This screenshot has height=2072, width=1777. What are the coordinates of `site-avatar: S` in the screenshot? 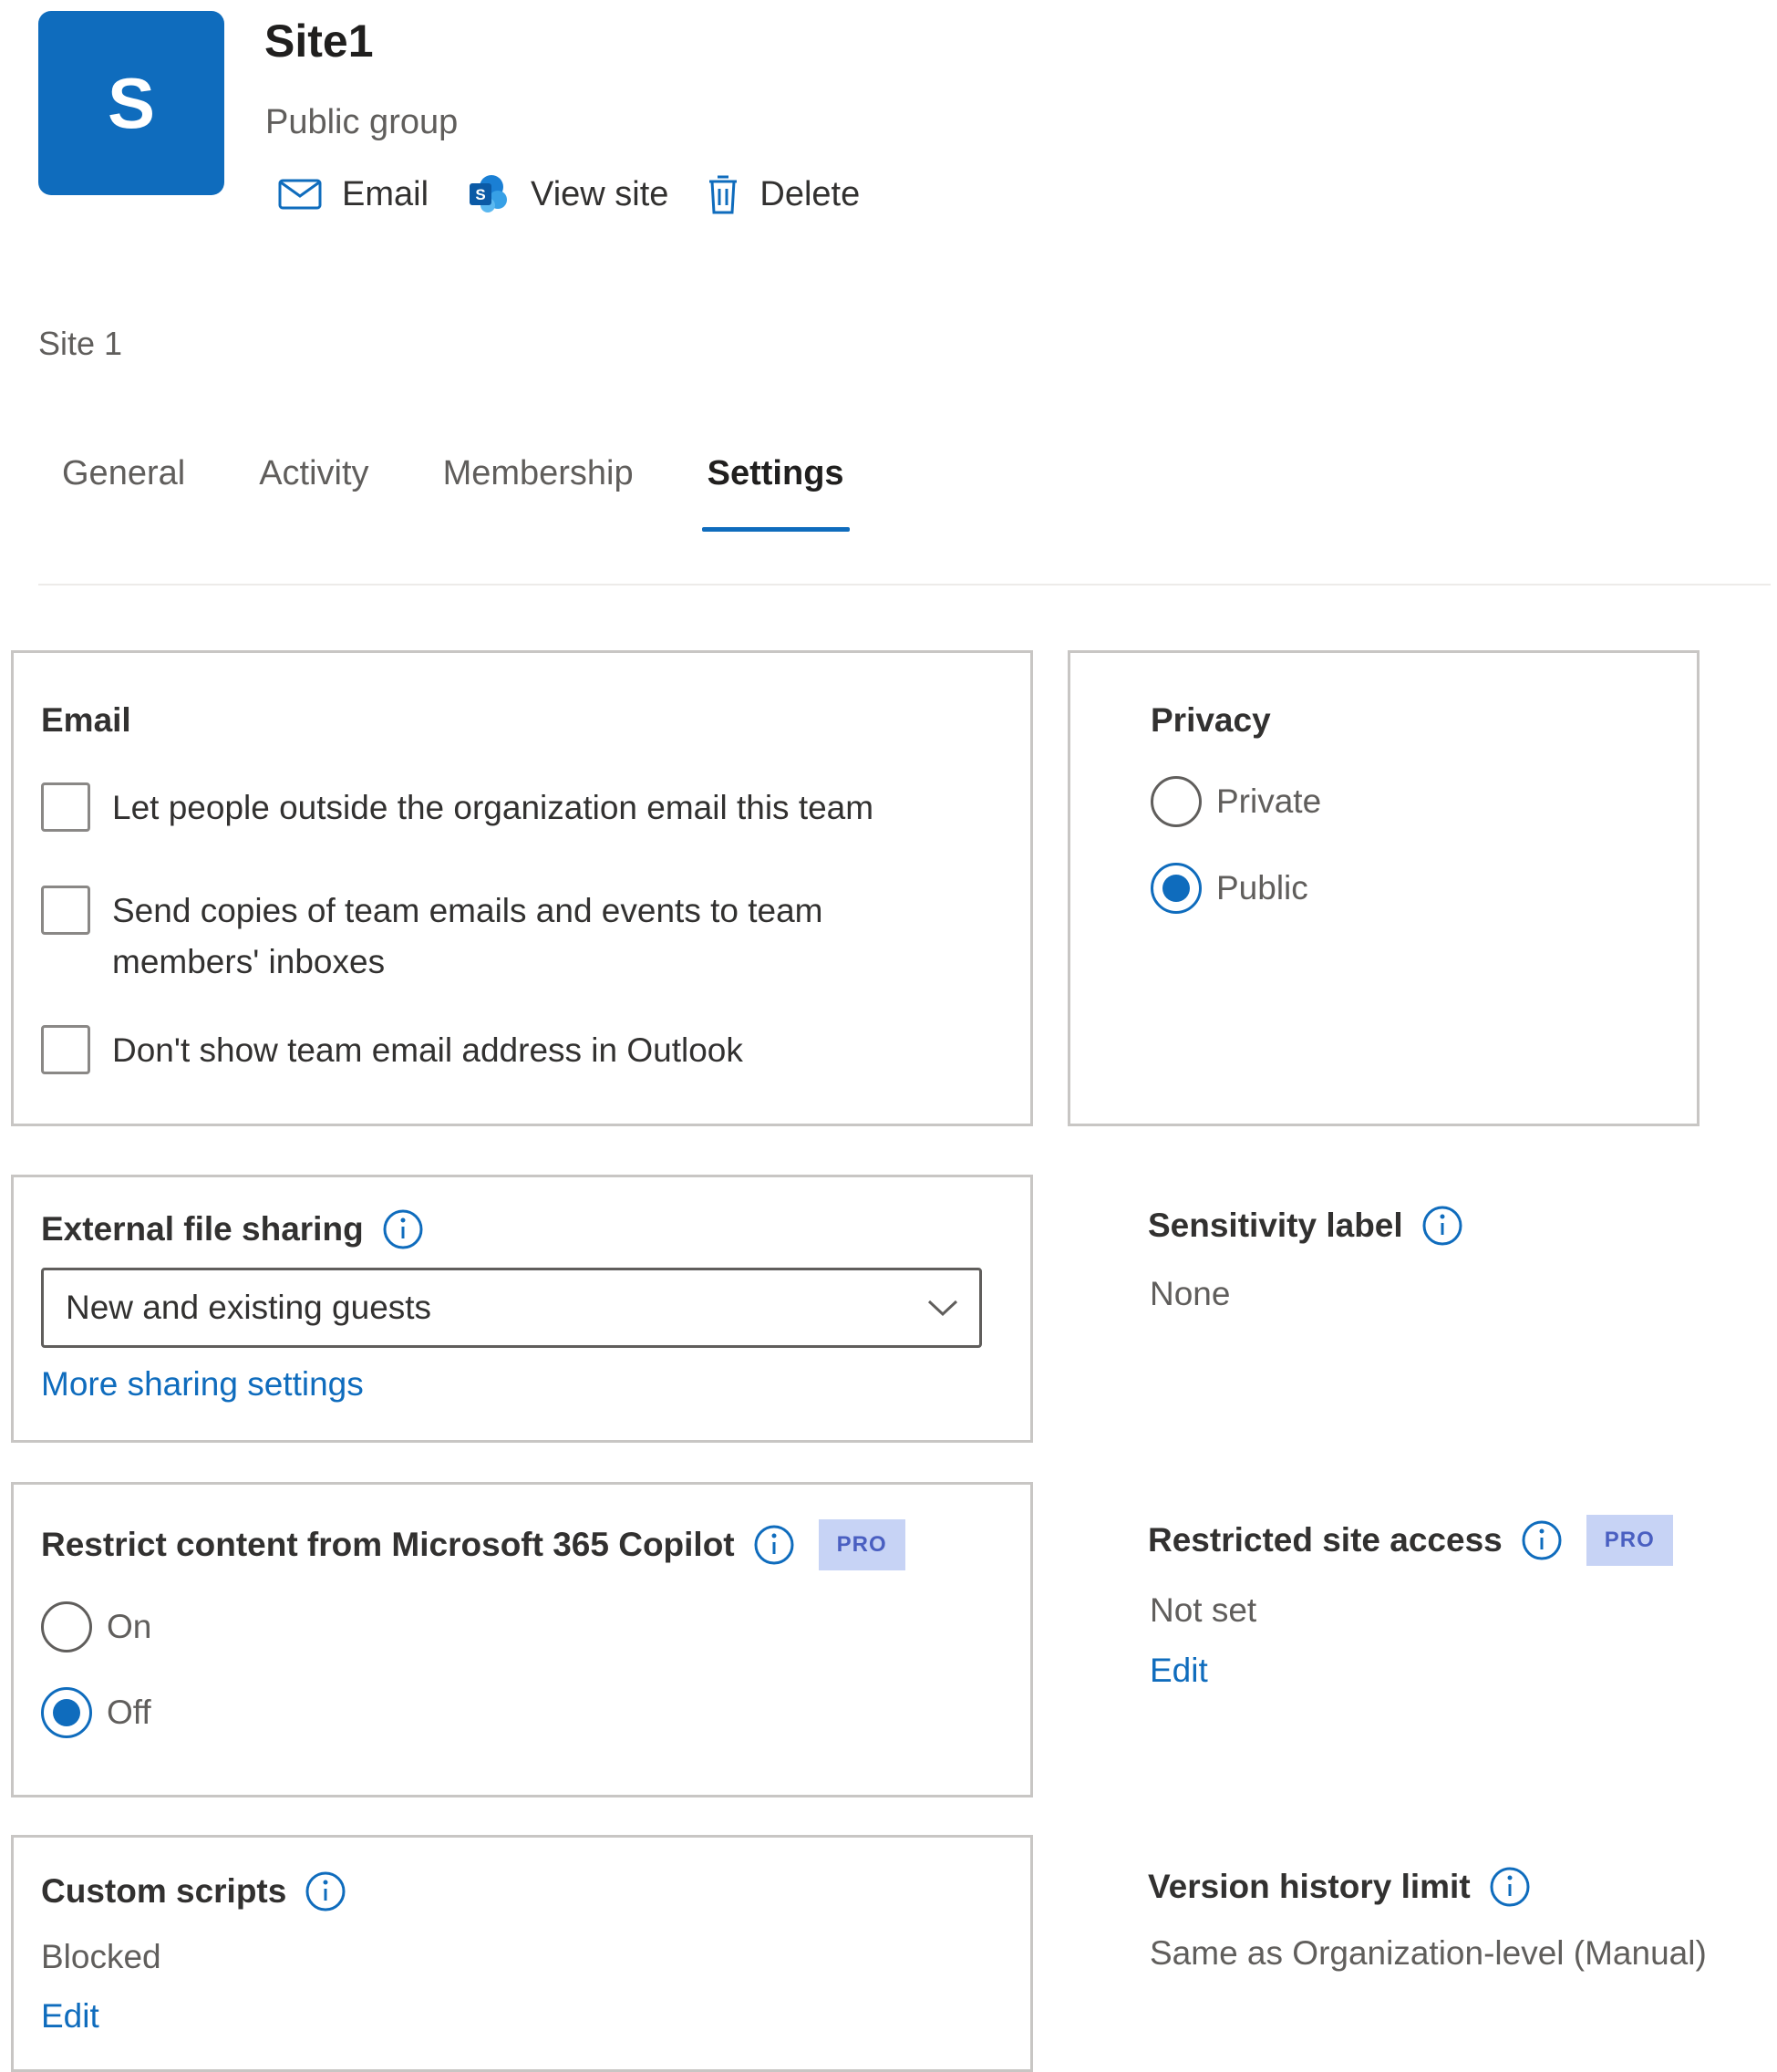 It's located at (131, 103).